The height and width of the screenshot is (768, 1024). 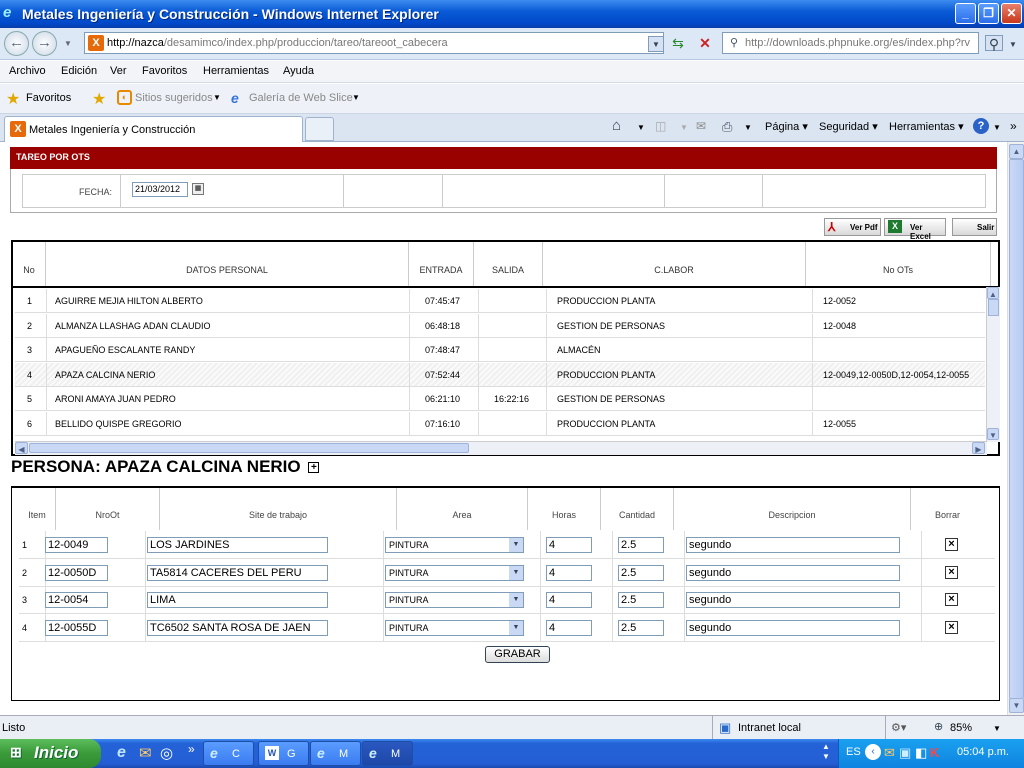 What do you see at coordinates (993, 364) in the screenshot?
I see `table-vertical-scrollbar: ▲ ▼` at bounding box center [993, 364].